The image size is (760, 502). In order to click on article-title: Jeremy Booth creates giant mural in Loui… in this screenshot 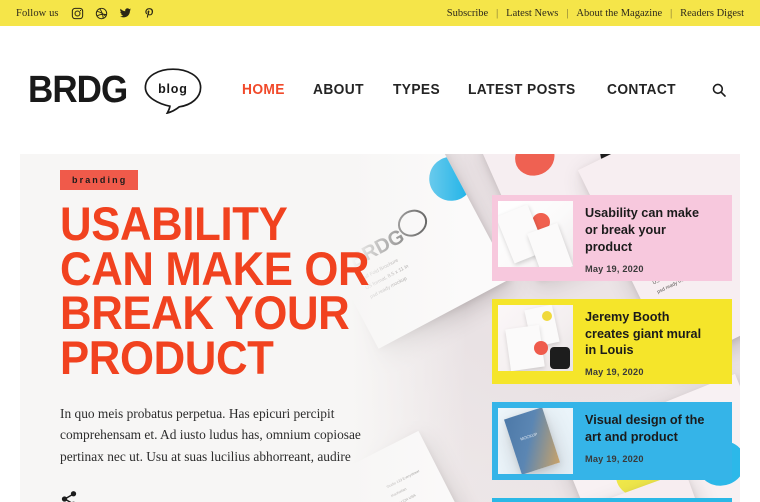, I will do `click(643, 333)`.